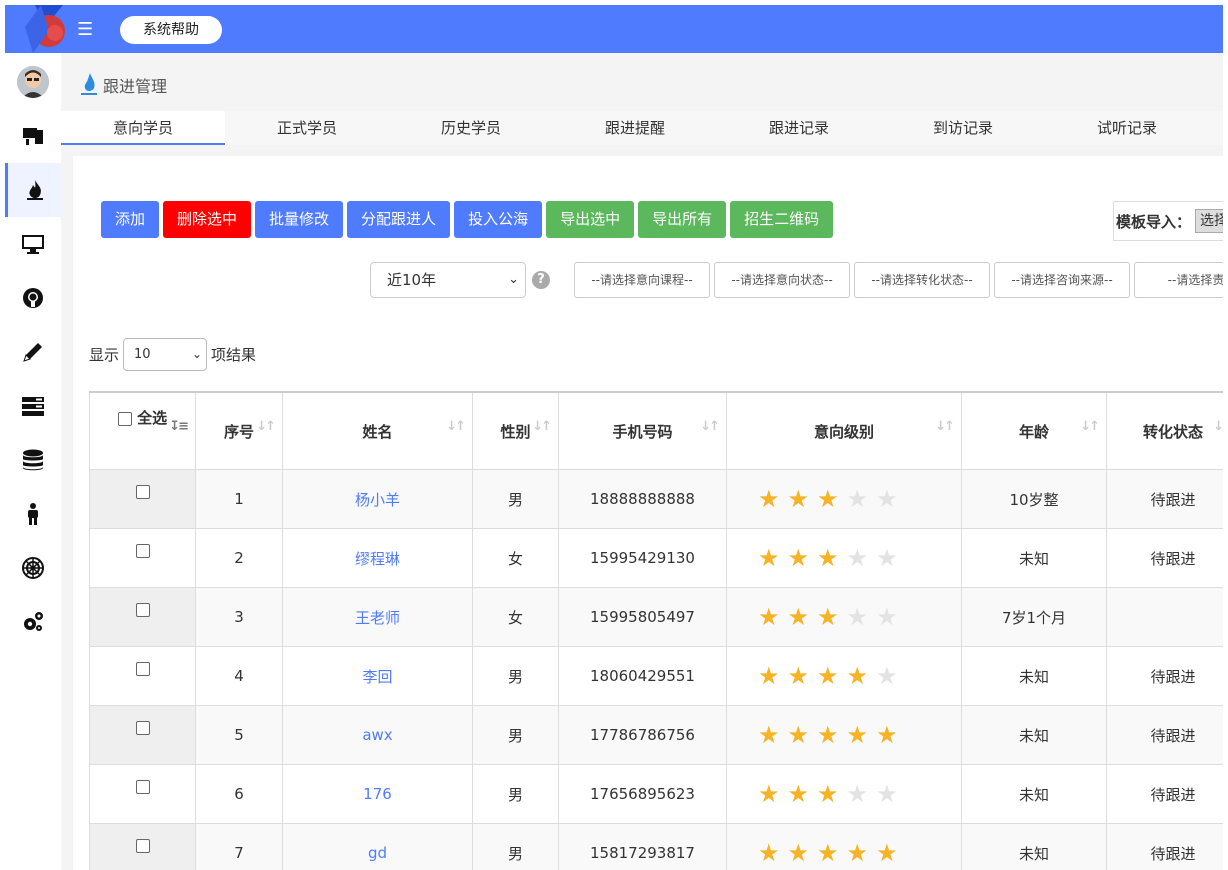 The image size is (1228, 870). I want to click on table-row: 3 王老师 女 15995805497 ★ ★ ★ ★ ★ 7岁1个月, so click(656, 617).